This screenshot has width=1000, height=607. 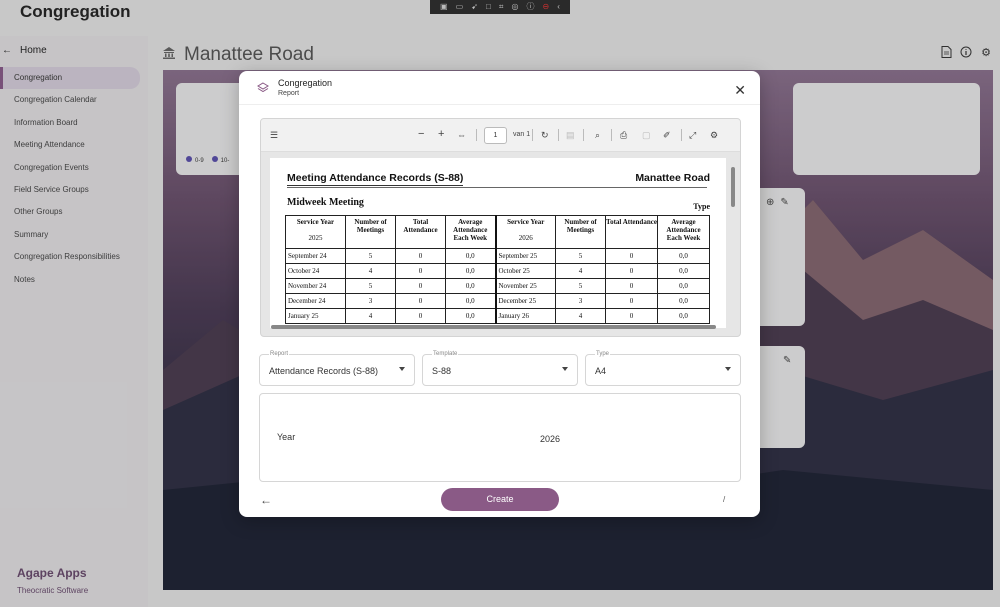 I want to click on table-row: November 24 5 0 0,0 November 25 5 0 0,0, so click(x=497, y=286).